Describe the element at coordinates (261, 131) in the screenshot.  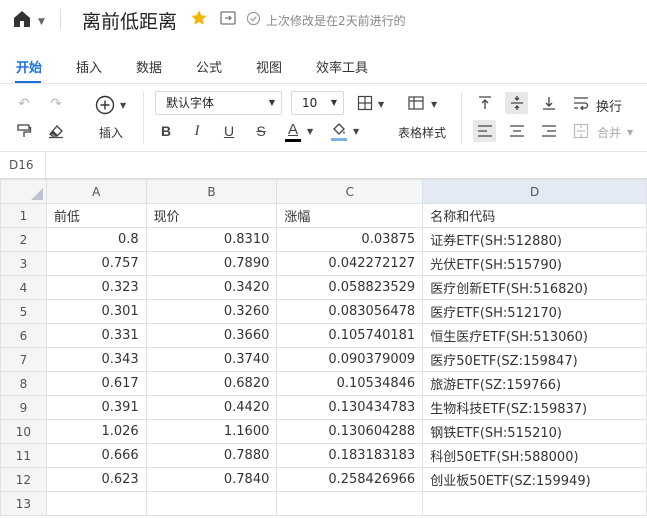
I see `strikethrough-button: S` at that location.